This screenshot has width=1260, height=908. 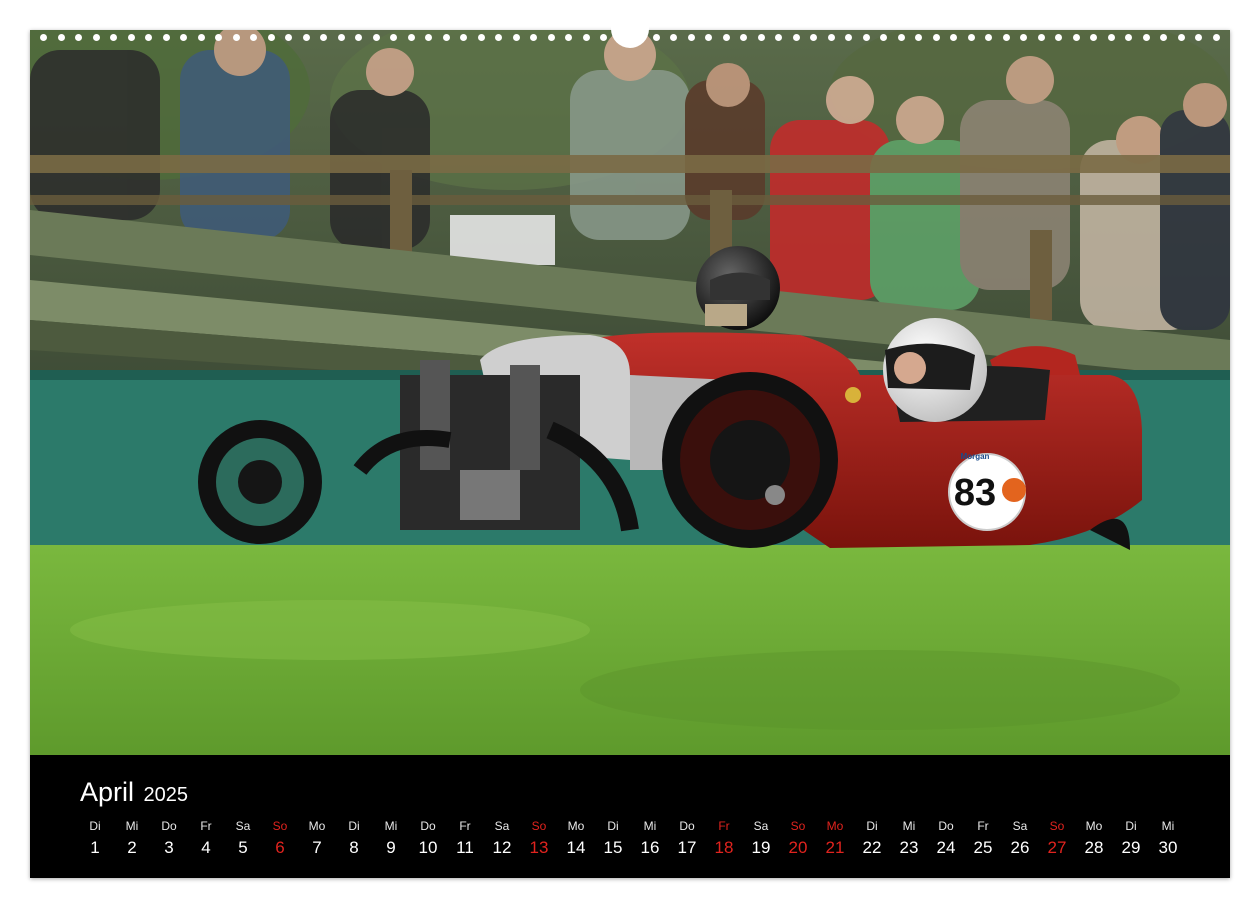 I want to click on day-number: 18, so click(x=724, y=847).